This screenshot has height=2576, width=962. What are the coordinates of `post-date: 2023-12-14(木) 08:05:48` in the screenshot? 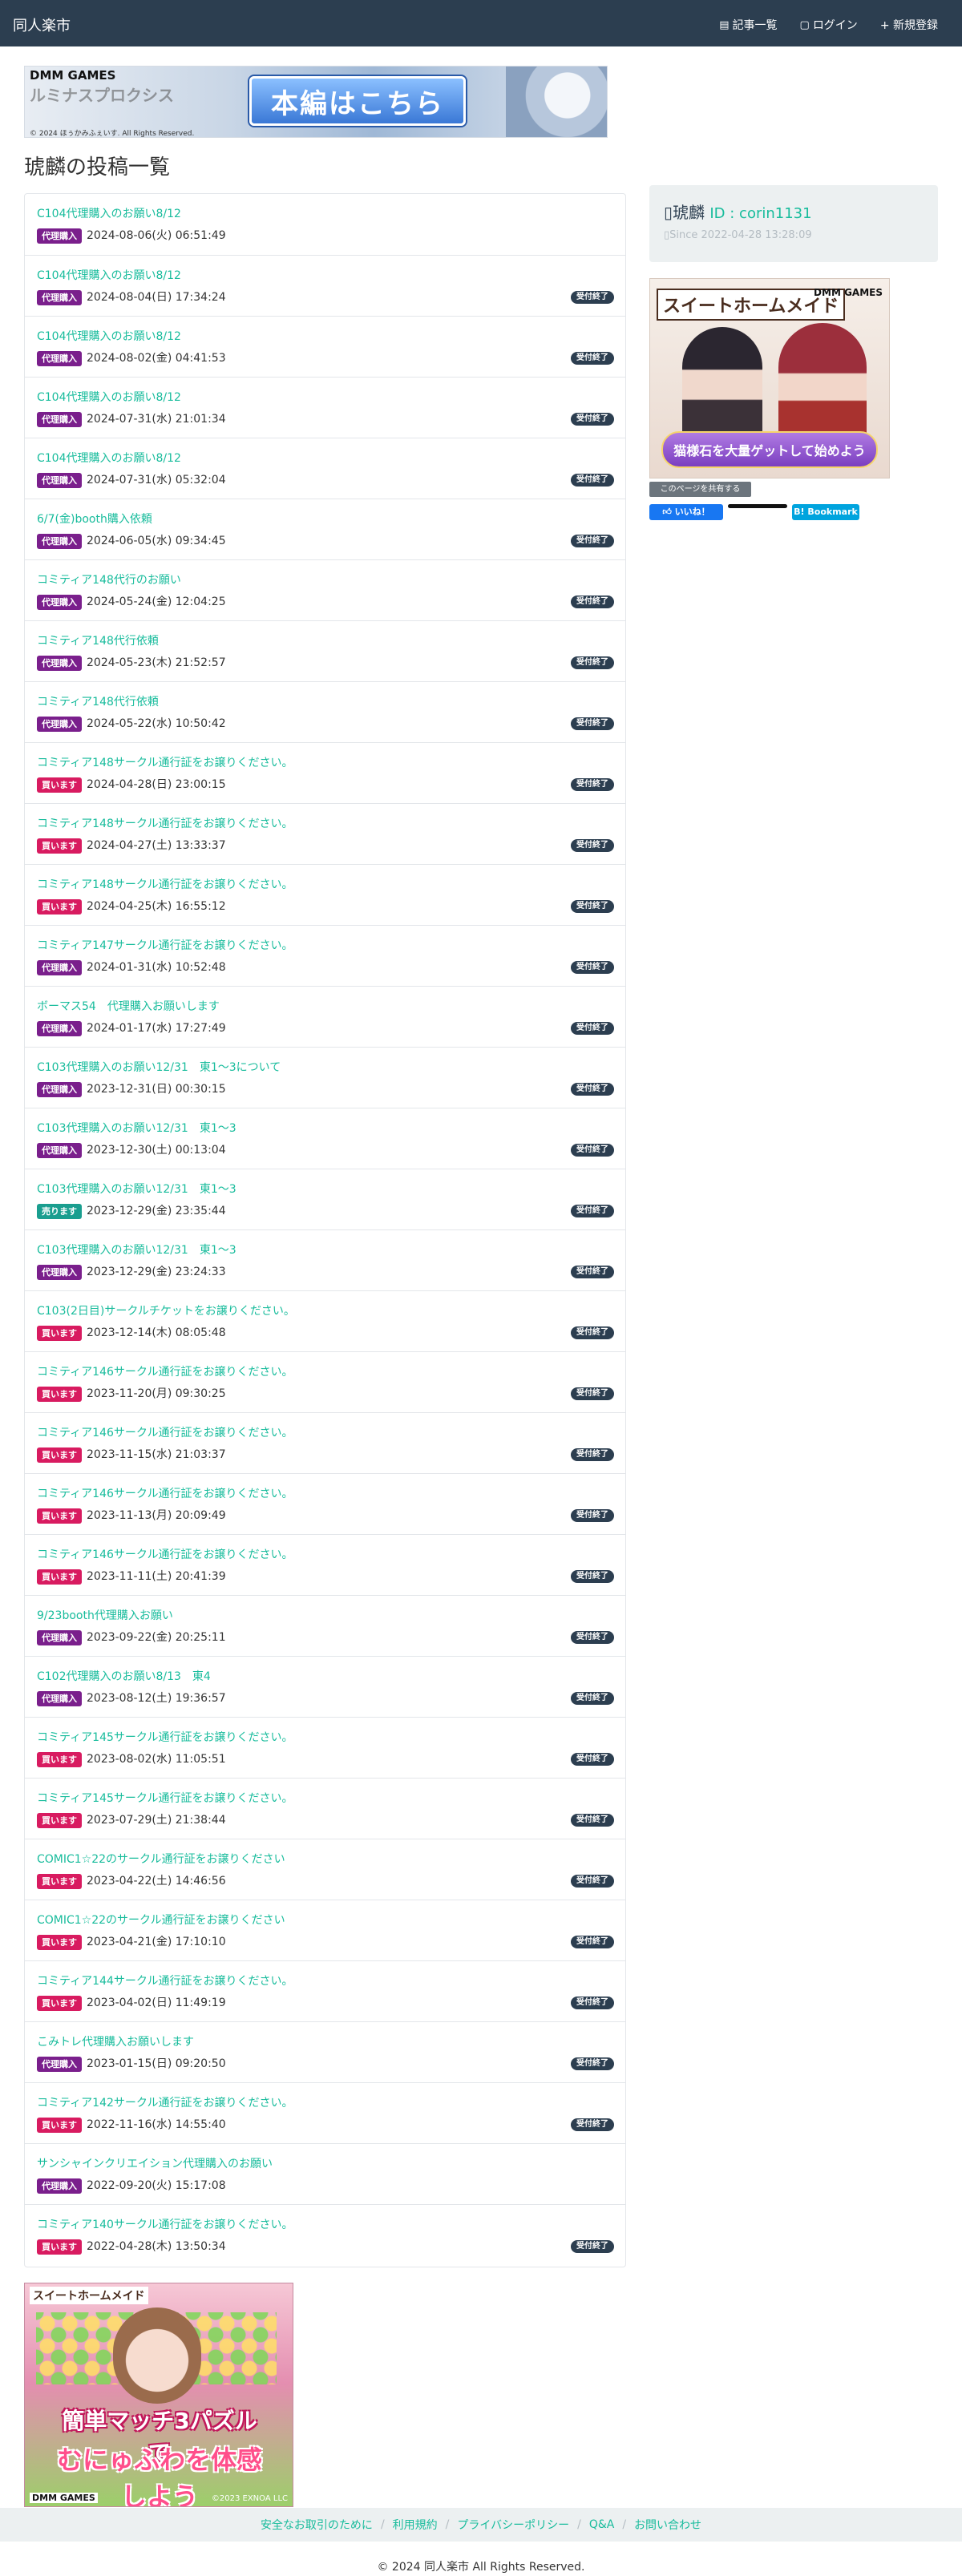 It's located at (156, 1332).